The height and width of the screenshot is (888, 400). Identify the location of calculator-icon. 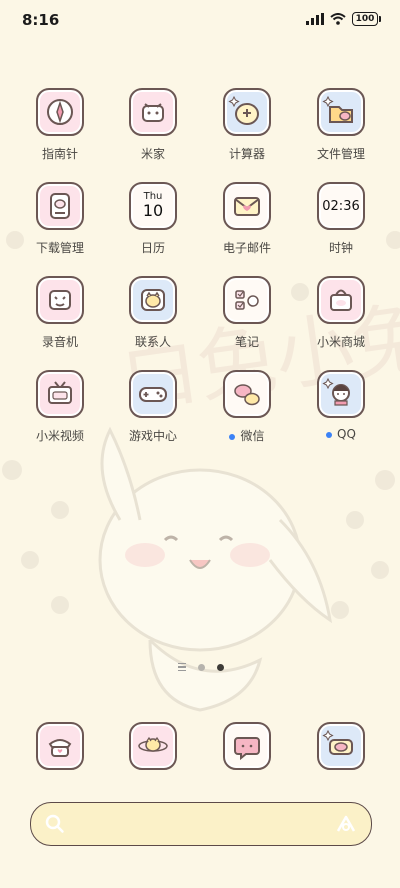
(247, 112).